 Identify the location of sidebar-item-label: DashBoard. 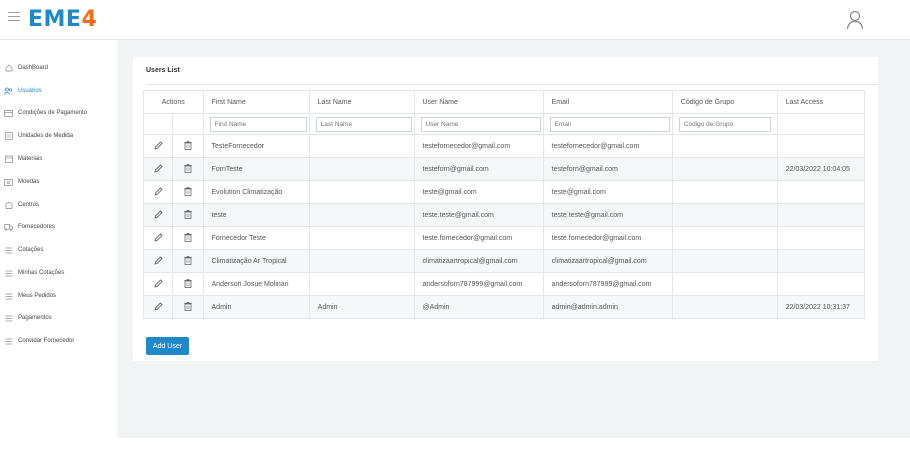
(33, 68).